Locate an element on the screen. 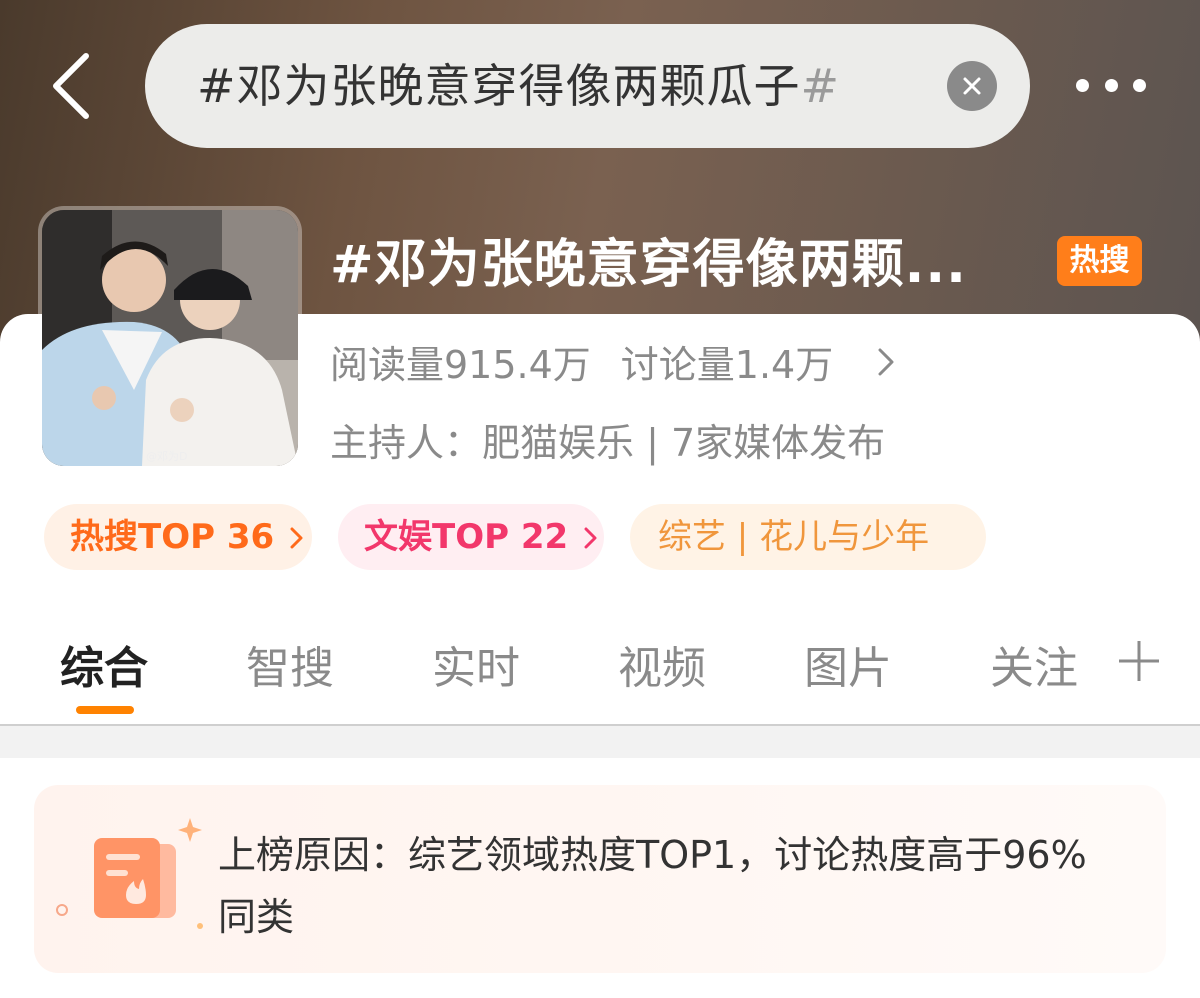 This screenshot has height=998, width=1200. search-query-text: #邓为张晚意穿得像两颗瓜子# is located at coordinates (519, 86).